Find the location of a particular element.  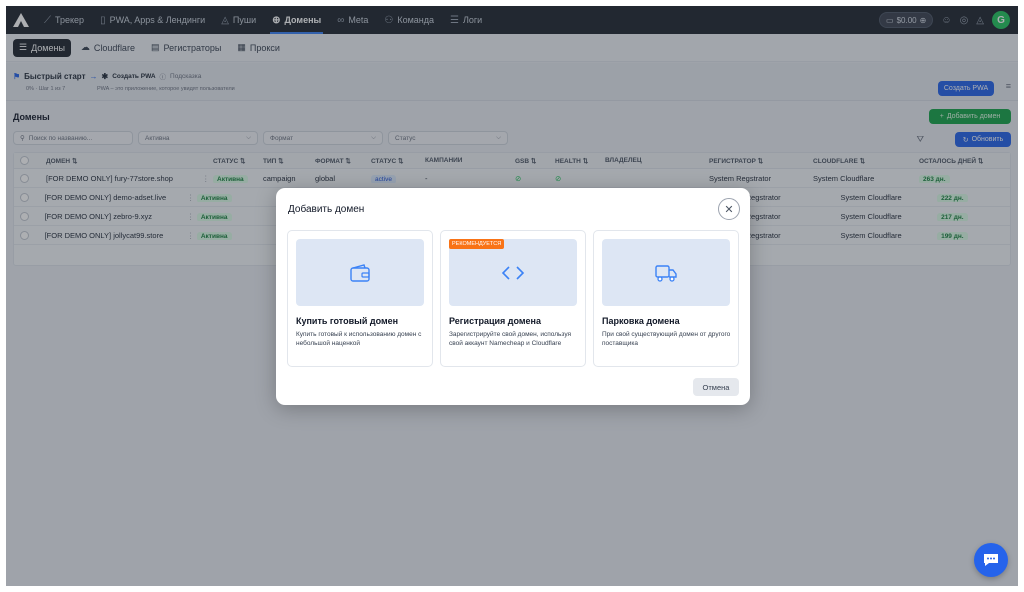

chat-icon is located at coordinates (991, 560).